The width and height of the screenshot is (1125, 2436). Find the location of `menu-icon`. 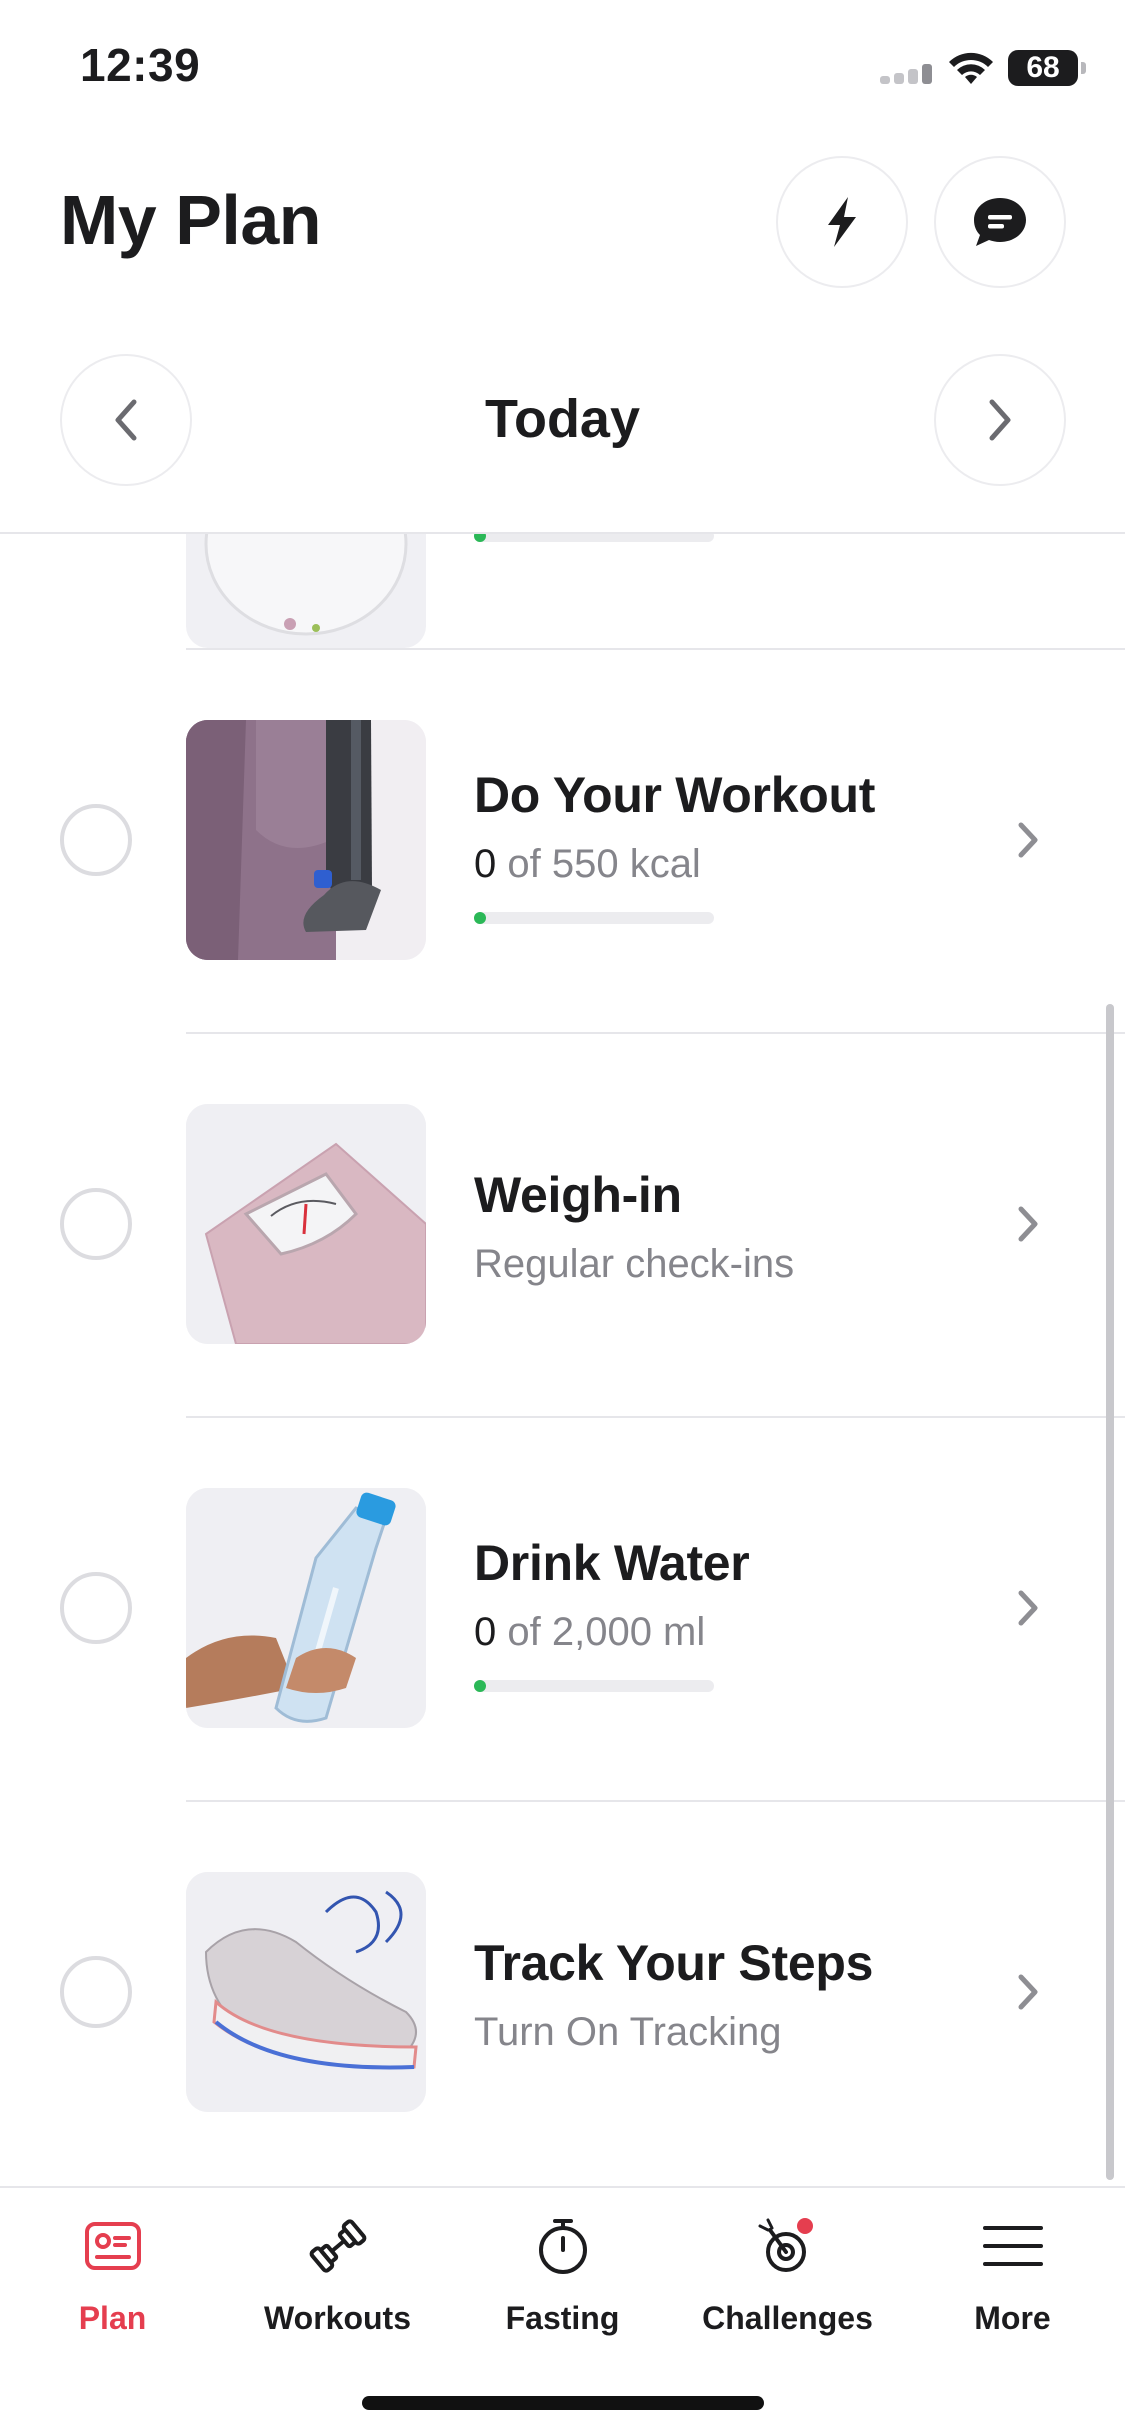

menu-icon is located at coordinates (1012, 2246).